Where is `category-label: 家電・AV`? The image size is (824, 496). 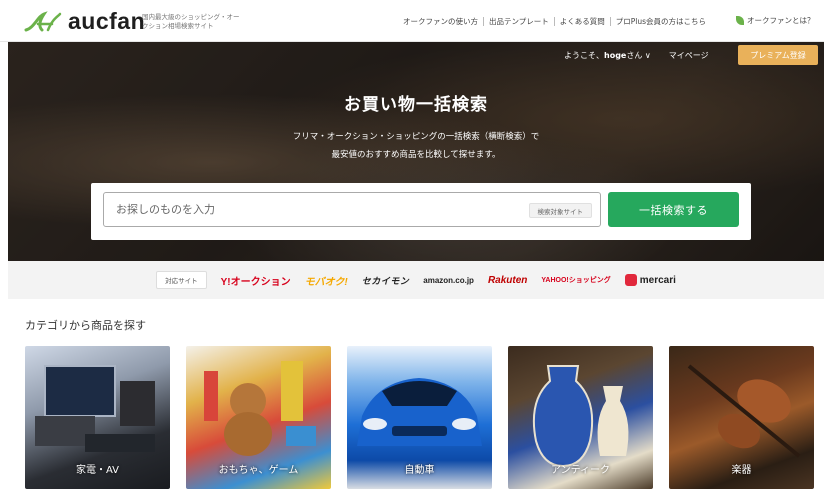 category-label: 家電・AV is located at coordinates (97, 470).